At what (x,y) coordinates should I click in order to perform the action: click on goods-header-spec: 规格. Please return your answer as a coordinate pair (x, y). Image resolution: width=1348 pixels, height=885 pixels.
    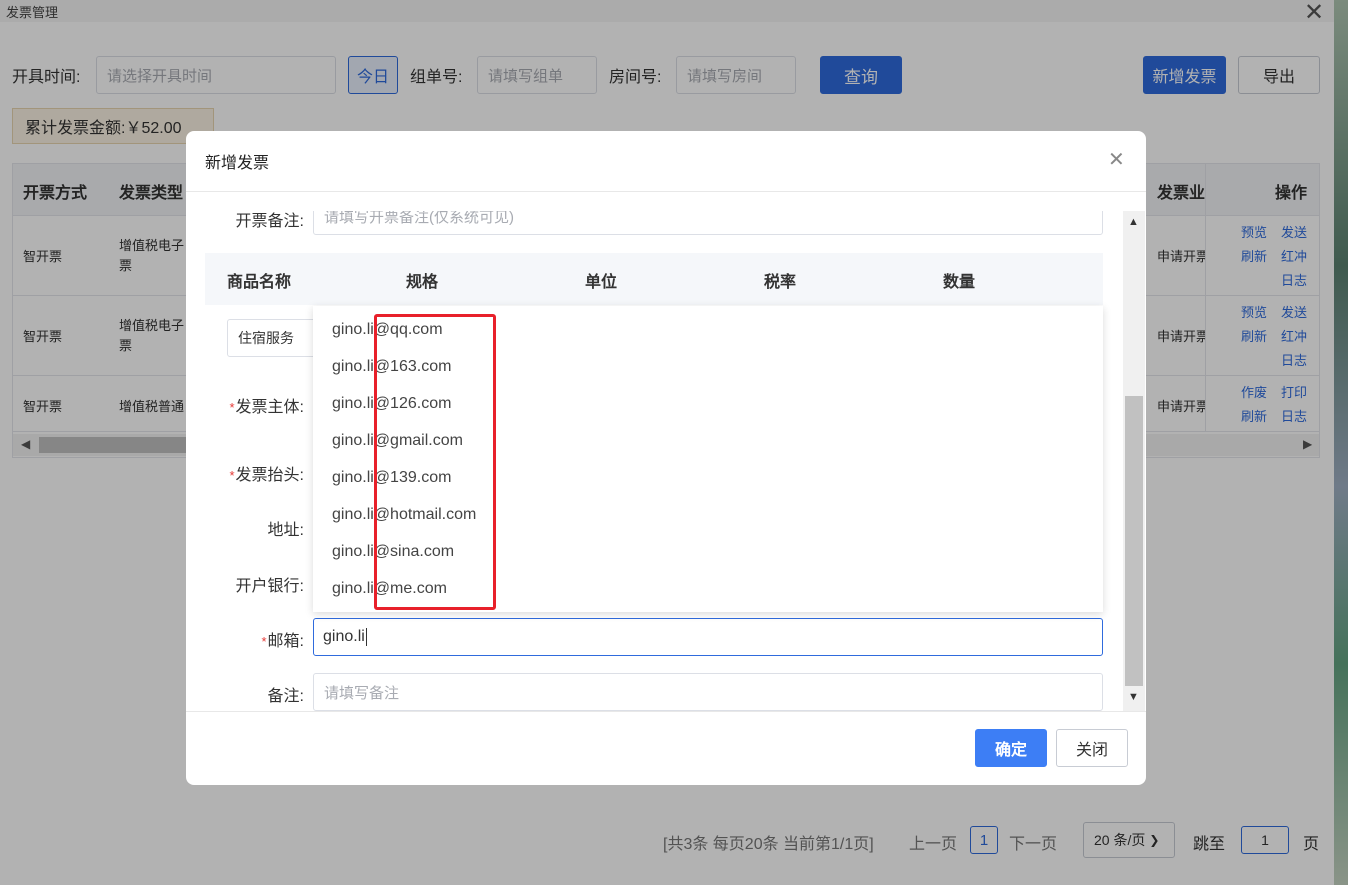
    Looking at the image, I should click on (422, 282).